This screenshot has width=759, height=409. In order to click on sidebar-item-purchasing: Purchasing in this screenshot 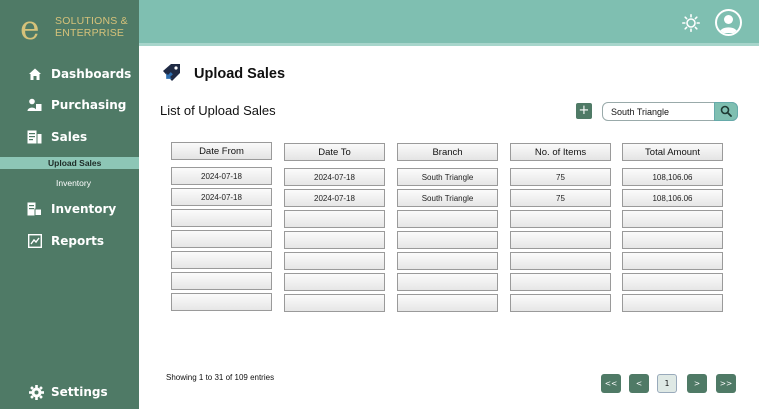, I will do `click(69, 105)`.